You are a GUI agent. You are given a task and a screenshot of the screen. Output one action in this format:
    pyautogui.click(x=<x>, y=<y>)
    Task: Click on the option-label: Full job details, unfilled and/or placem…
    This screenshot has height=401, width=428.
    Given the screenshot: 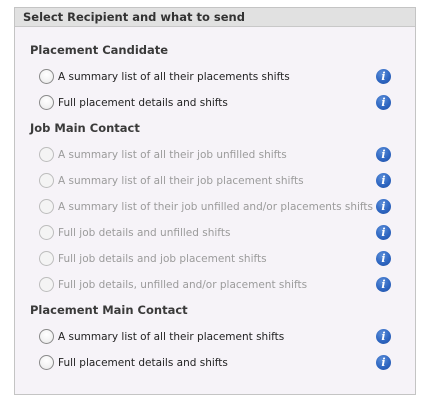 What is the action you would take?
    pyautogui.click(x=183, y=285)
    